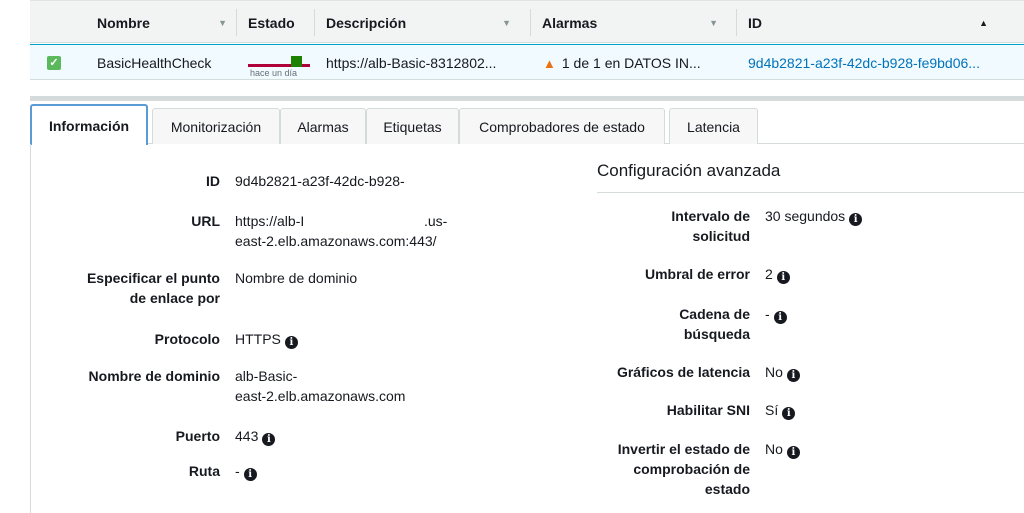 The image size is (1024, 513). I want to click on panel-border, so click(30, 328).